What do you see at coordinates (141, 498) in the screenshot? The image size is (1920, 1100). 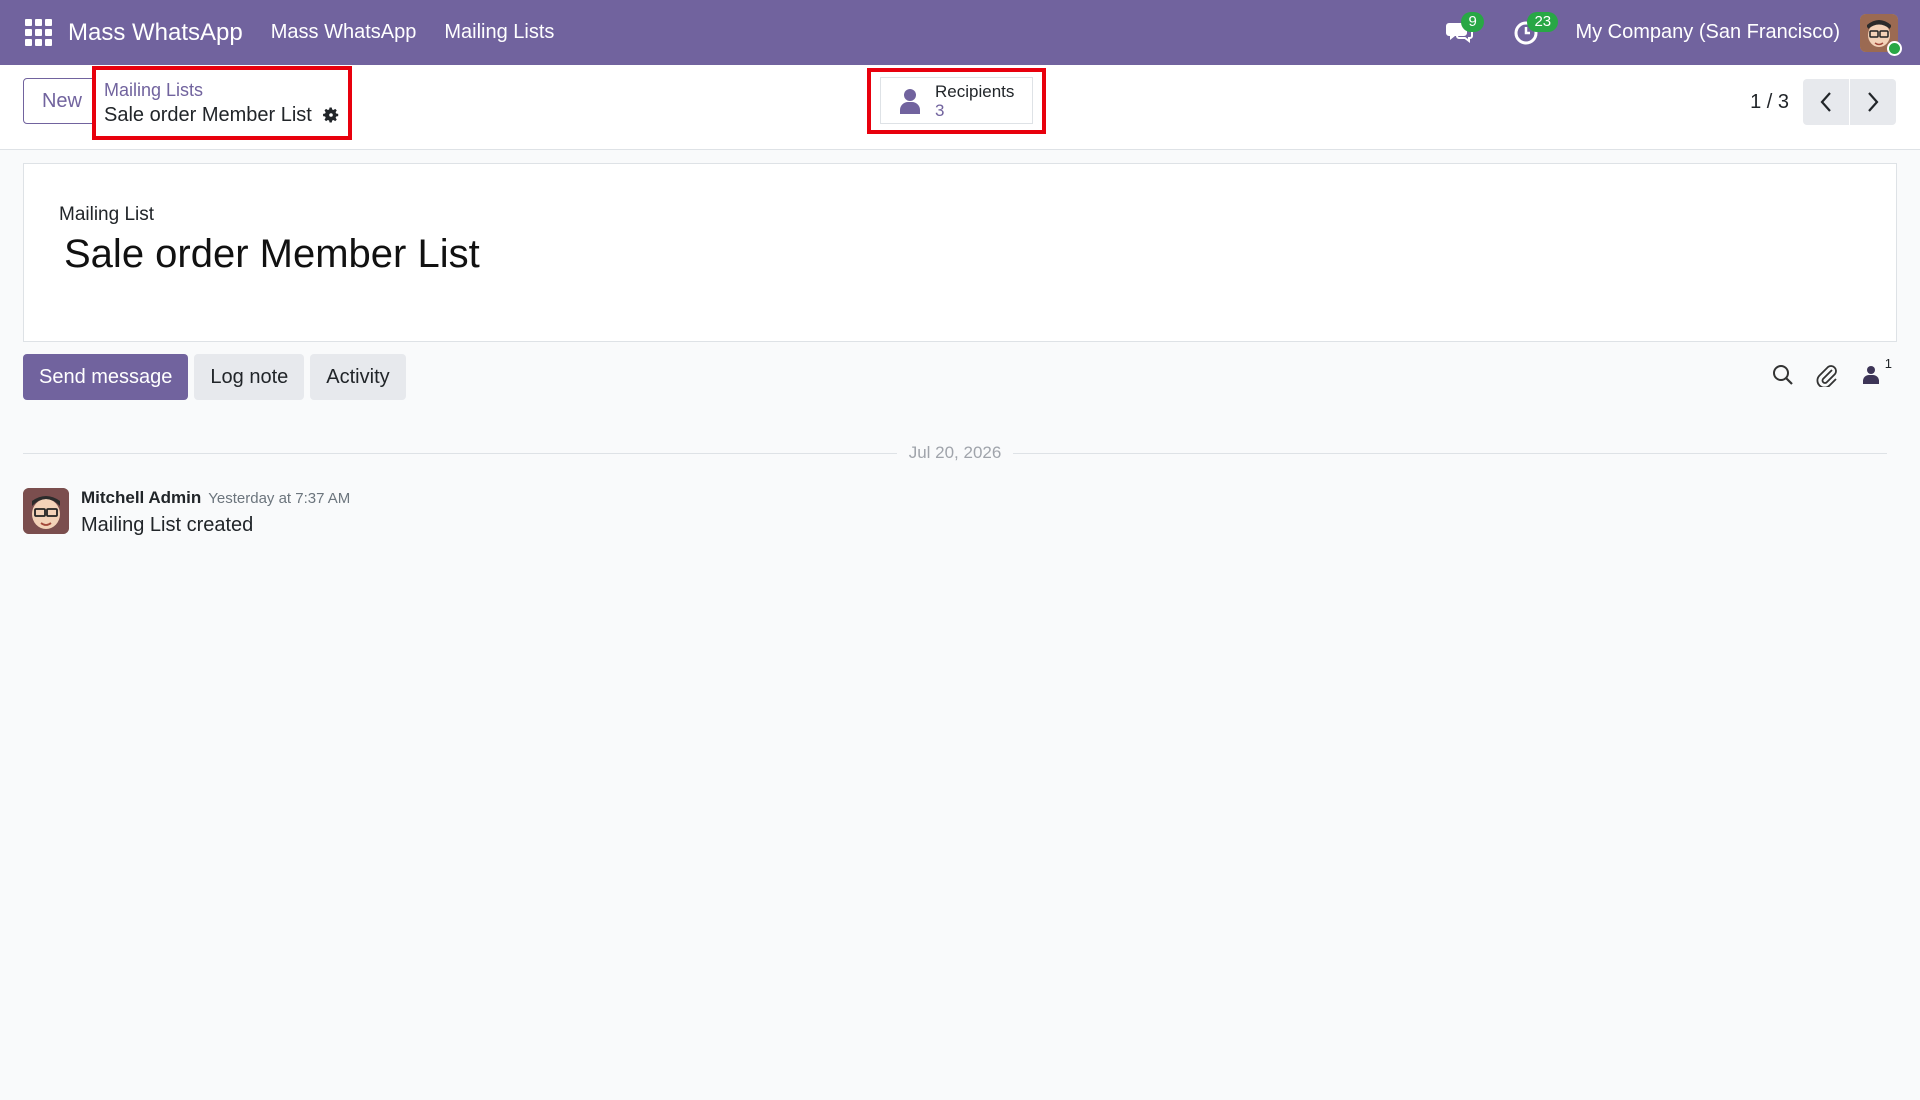 I see `message-author: Mitchell Admin` at bounding box center [141, 498].